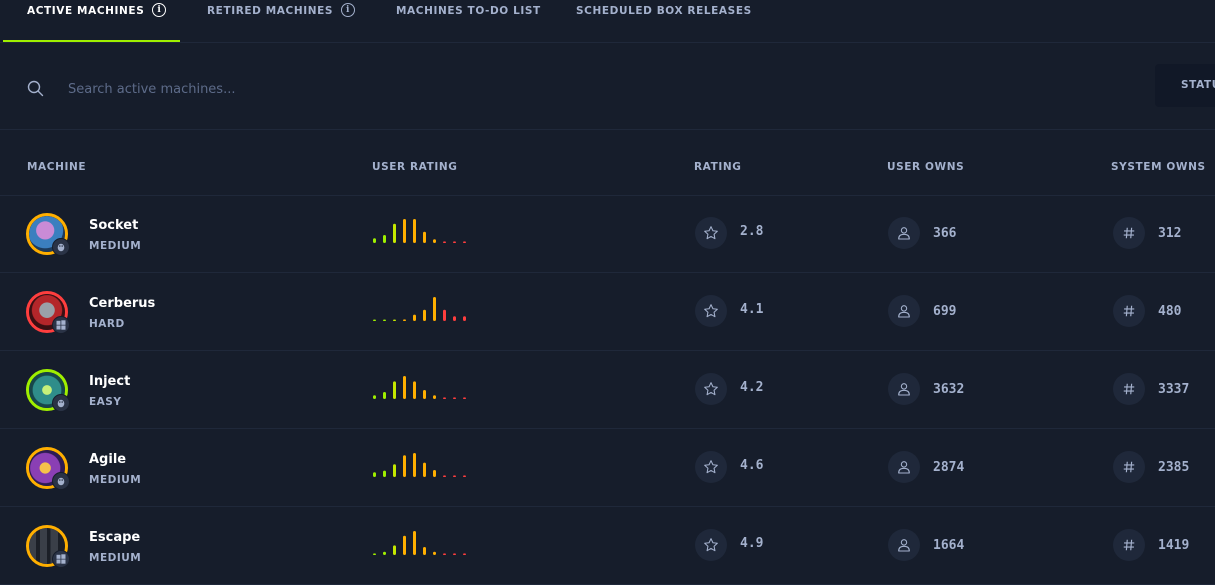  I want to click on rating-value: 4.1, so click(752, 309).